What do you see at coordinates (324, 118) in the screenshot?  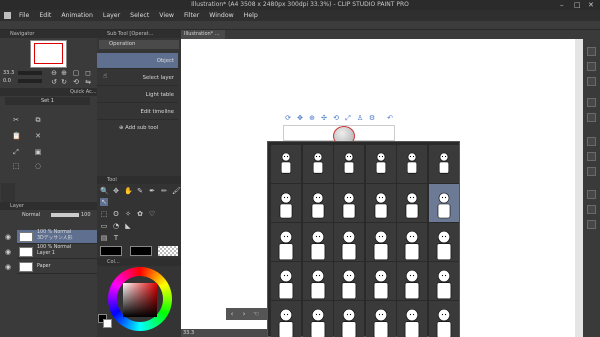 I see `move-object-icon: ✣` at bounding box center [324, 118].